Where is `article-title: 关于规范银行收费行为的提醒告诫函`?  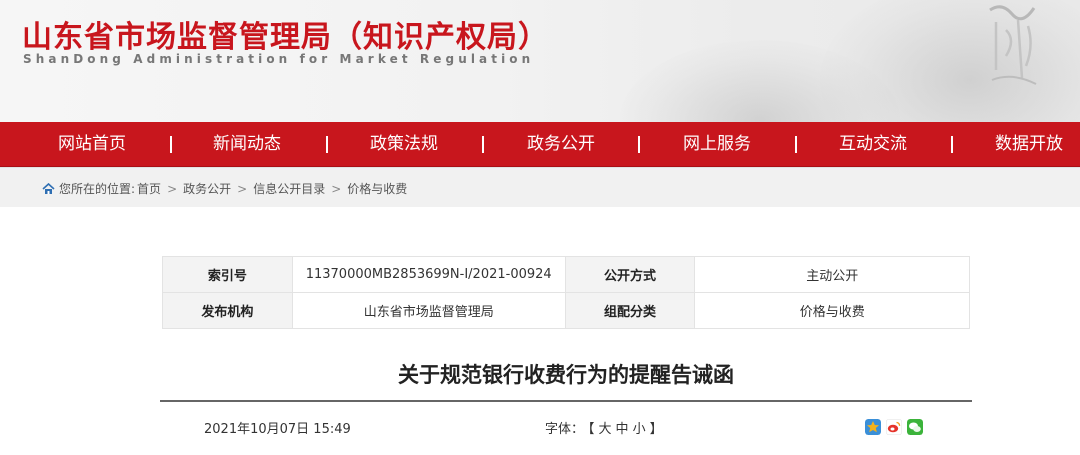 article-title: 关于规范银行收费行为的提醒告诫函 is located at coordinates (566, 375).